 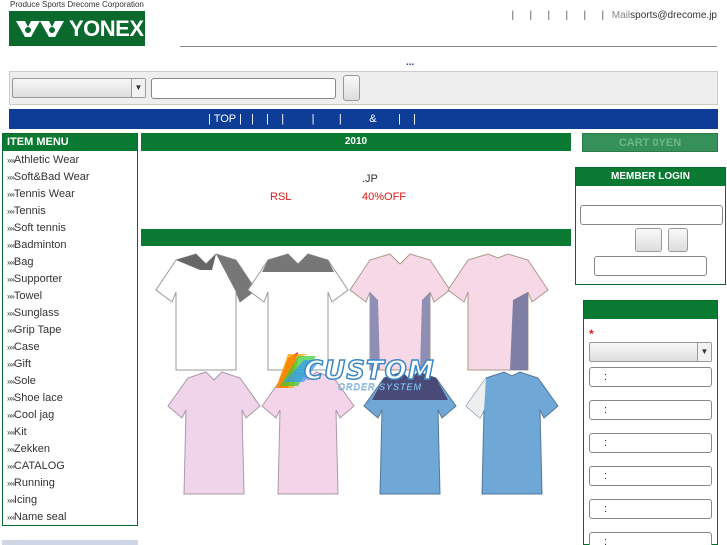 I want to click on nav-item-5: |, so click(x=299, y=119).